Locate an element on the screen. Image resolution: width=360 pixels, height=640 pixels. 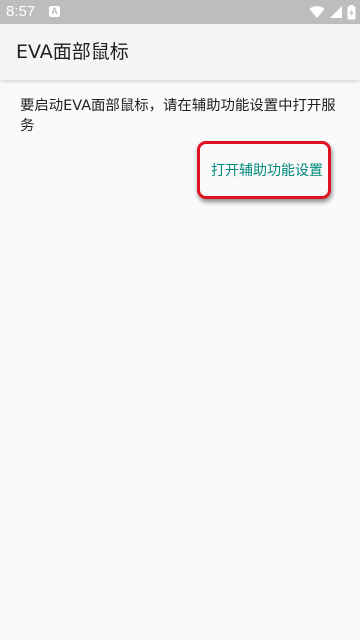
page-title: EVA面部鼠标 is located at coordinates (72, 52).